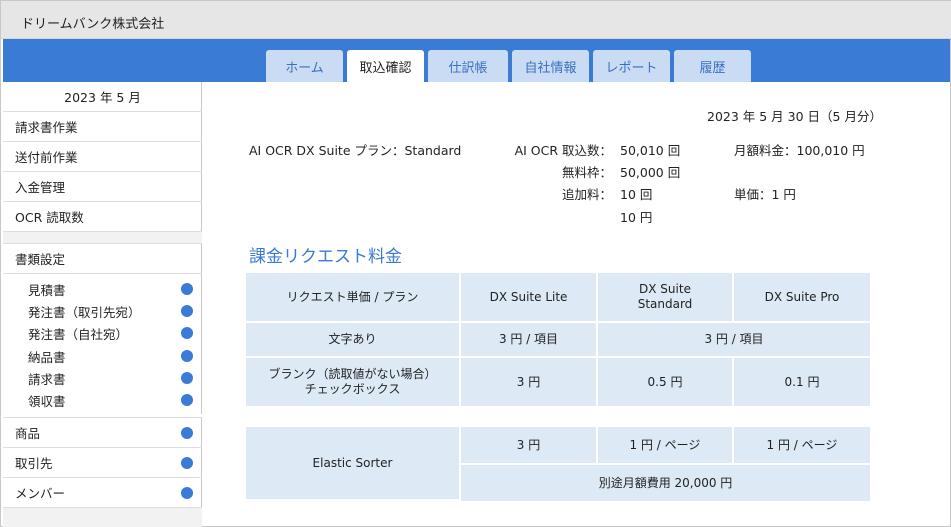 This screenshot has width=951, height=527. Describe the element at coordinates (734, 340) in the screenshot. I see `cell-text-std-pro: 3 円 / 項目` at that location.